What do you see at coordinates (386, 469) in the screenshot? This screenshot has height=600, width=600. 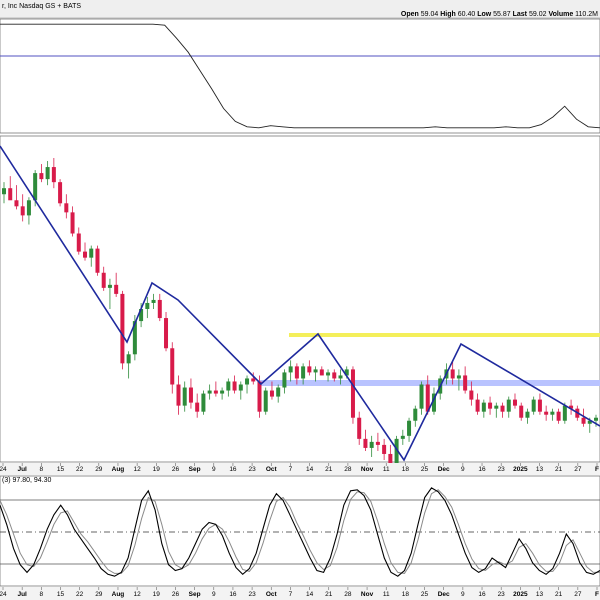 I see `x-tick-label: 11` at bounding box center [386, 469].